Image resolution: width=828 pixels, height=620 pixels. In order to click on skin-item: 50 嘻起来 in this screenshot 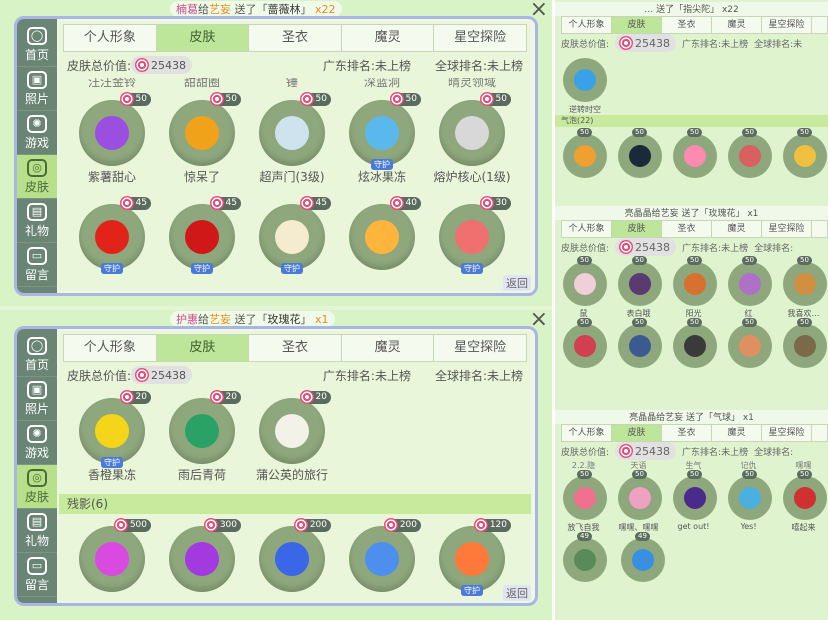, I will do `click(803, 501)`.